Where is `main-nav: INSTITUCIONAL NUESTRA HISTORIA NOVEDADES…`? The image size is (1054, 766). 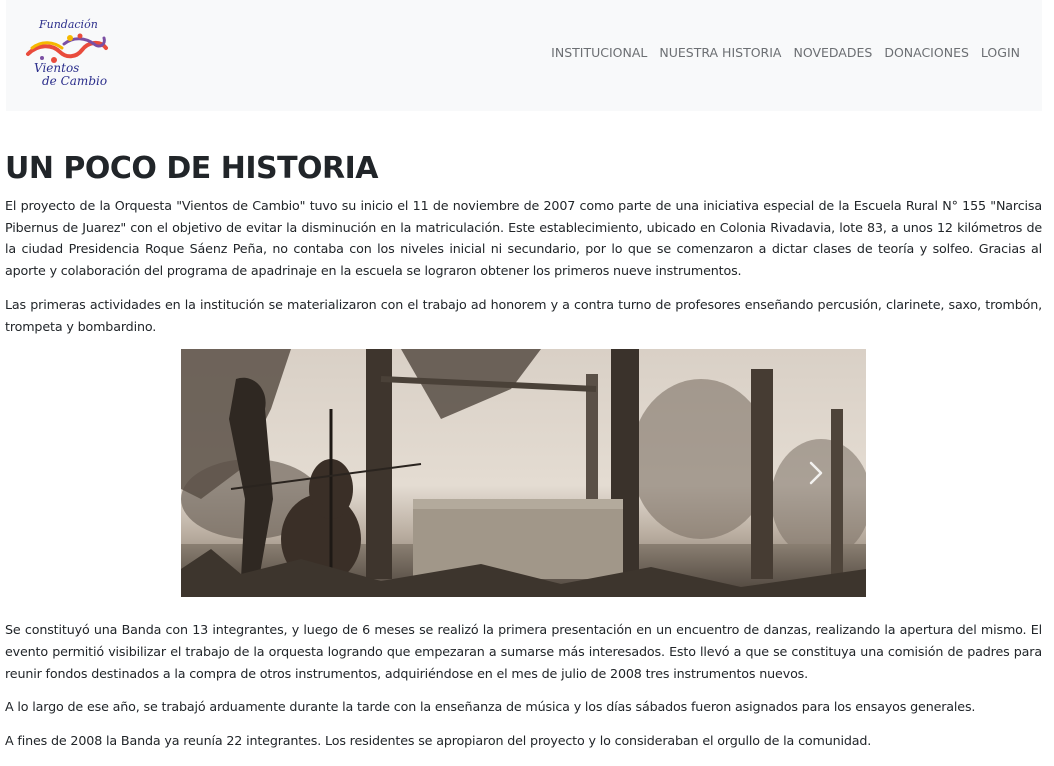
main-nav: INSTITUCIONAL NUESTRA HISTORIA NOVEDADES… is located at coordinates (785, 52).